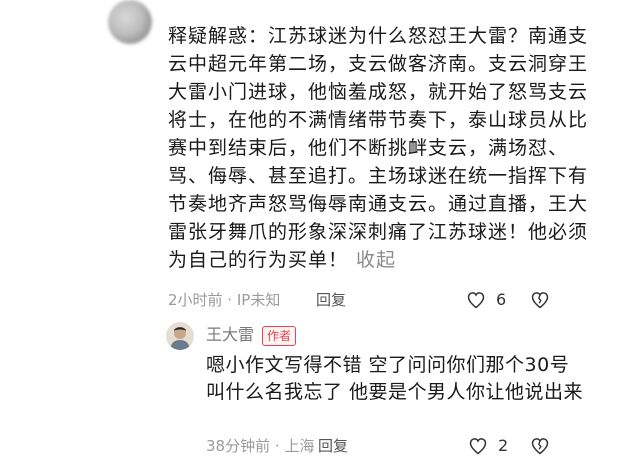 The width and height of the screenshot is (640, 462). I want to click on avatar-face-icon, so click(180, 336).